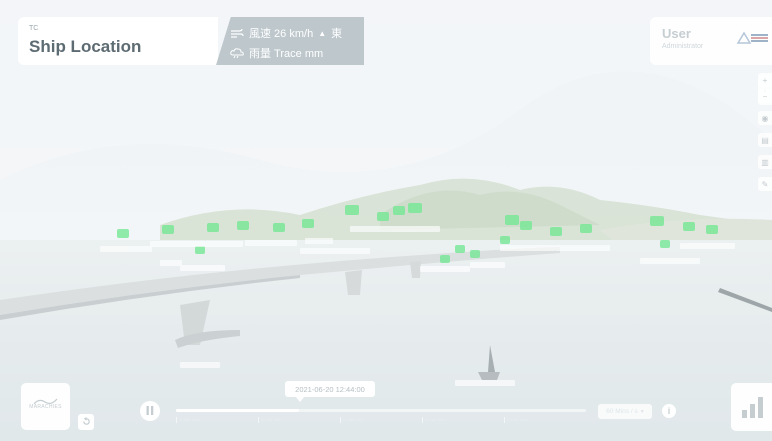 The image size is (772, 441). Describe the element at coordinates (516, 420) in the screenshot. I see `timeline-tick: 23 Apr 2021` at that location.